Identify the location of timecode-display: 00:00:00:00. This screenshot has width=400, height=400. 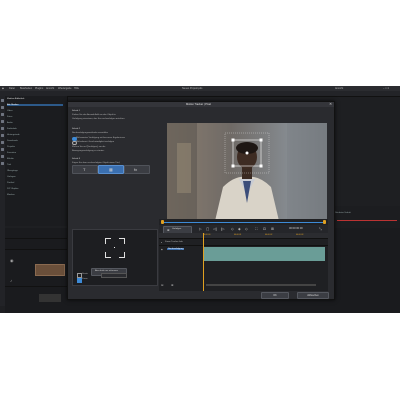
(296, 228).